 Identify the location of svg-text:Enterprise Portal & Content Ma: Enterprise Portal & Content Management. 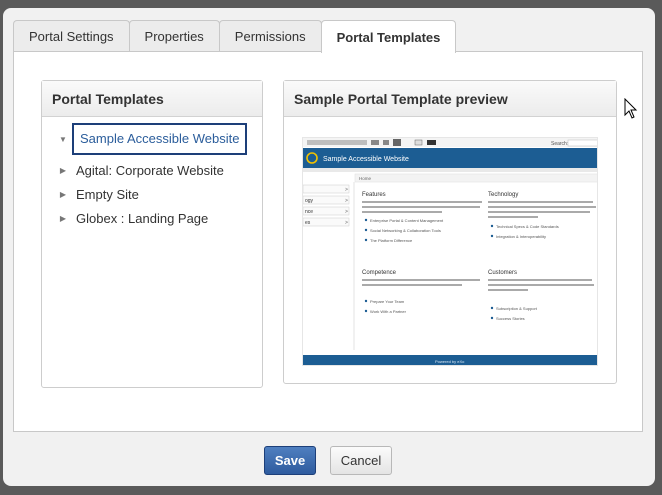
(407, 220).